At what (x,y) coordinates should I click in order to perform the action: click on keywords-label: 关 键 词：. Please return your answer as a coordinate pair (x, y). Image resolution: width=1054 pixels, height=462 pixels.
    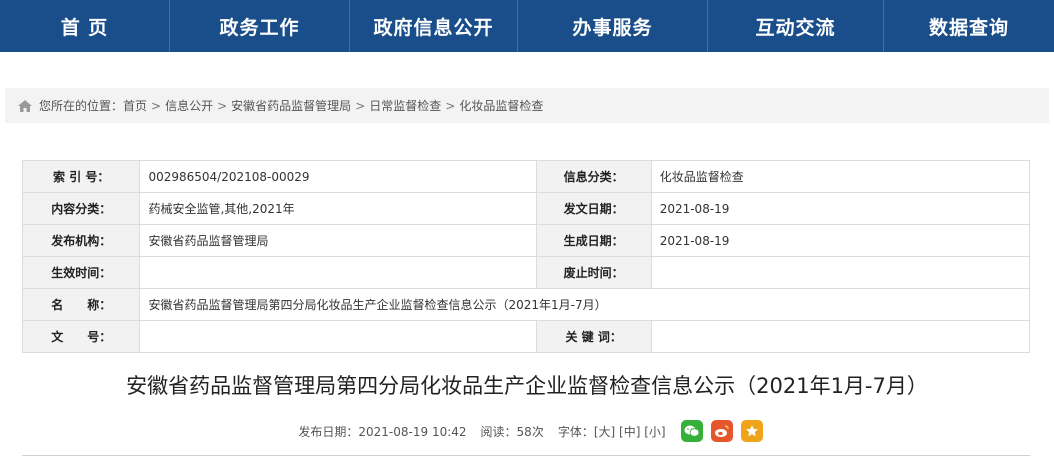
    Looking at the image, I should click on (593, 336).